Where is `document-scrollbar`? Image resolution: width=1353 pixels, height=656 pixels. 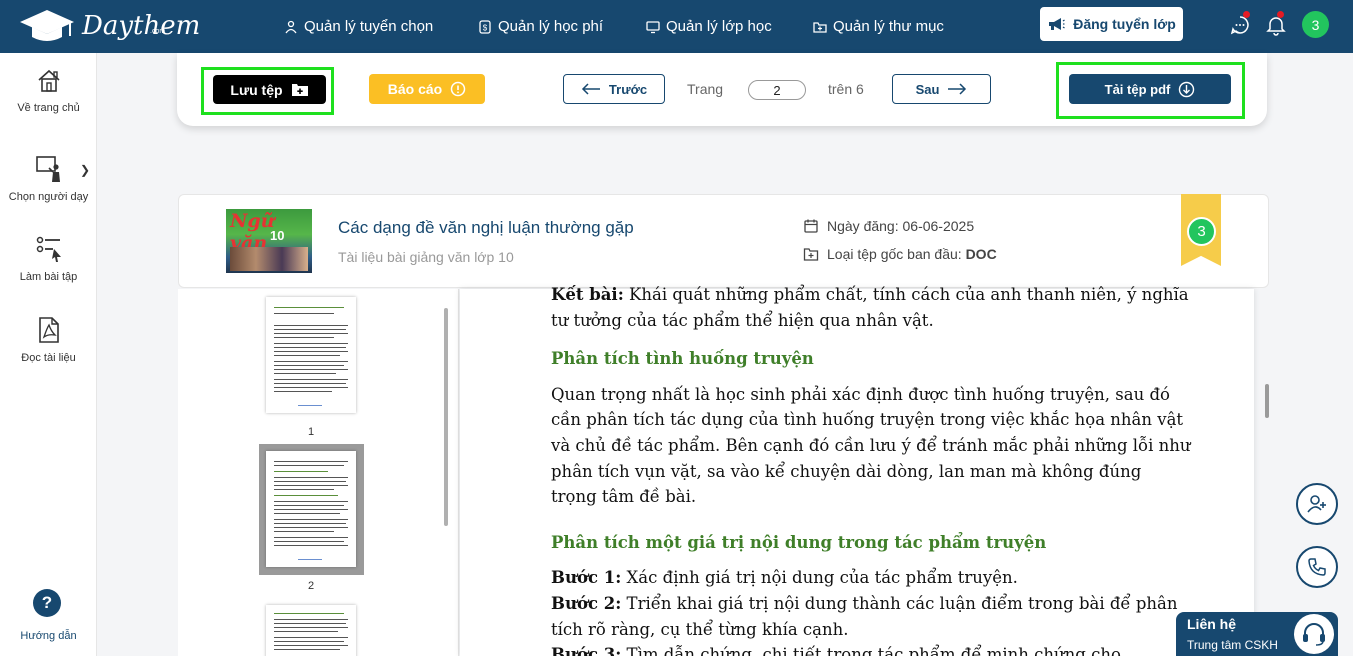 document-scrollbar is located at coordinates (1267, 401).